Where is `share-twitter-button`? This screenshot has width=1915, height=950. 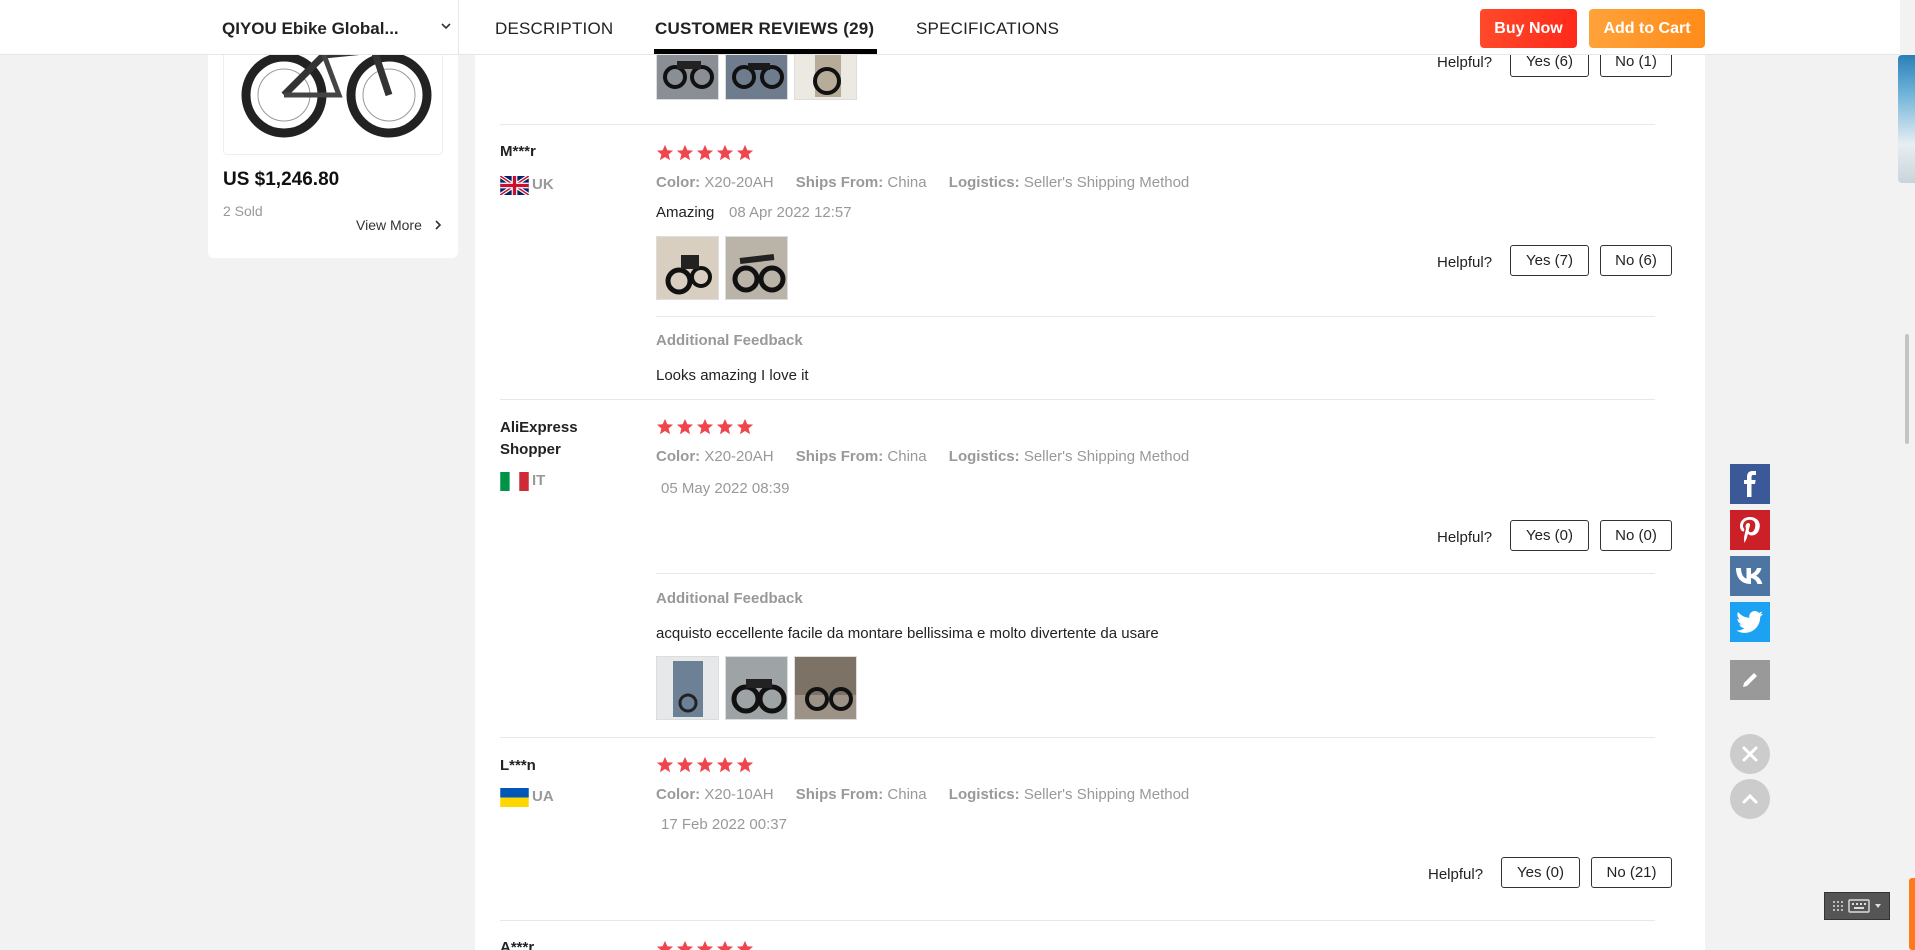
share-twitter-button is located at coordinates (1750, 622).